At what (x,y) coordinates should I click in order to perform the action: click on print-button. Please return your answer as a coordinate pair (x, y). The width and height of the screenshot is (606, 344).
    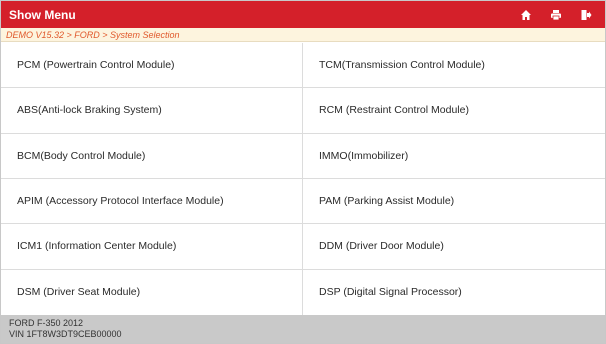
    Looking at the image, I should click on (556, 15).